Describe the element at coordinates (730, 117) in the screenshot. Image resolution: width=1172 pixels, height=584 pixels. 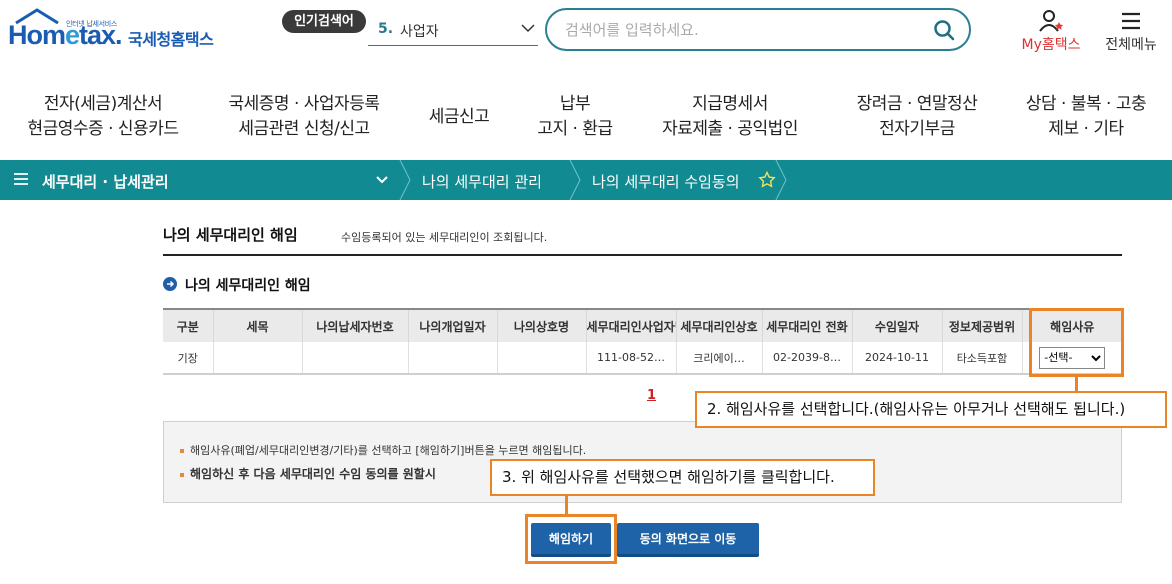
I see `gnb-item-withholding: 지급명세서 자료제출 · 공익법인` at that location.